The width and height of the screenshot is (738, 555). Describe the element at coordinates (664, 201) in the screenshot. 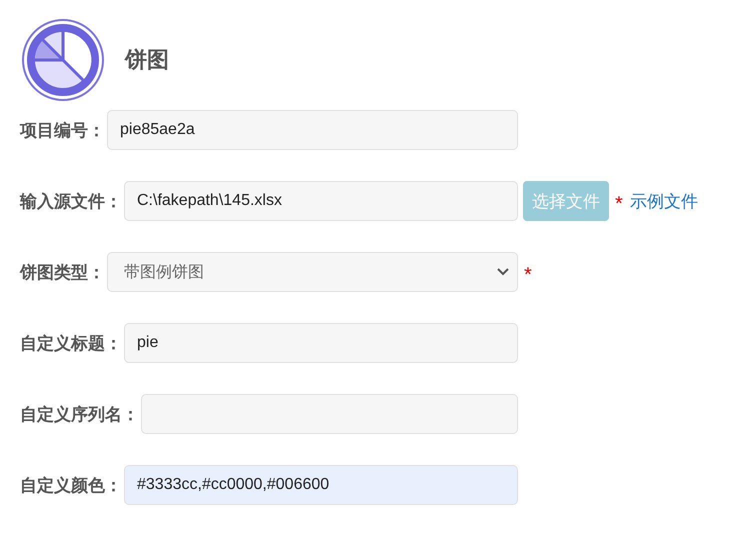

I see `sample-file-link: 示例文件` at that location.